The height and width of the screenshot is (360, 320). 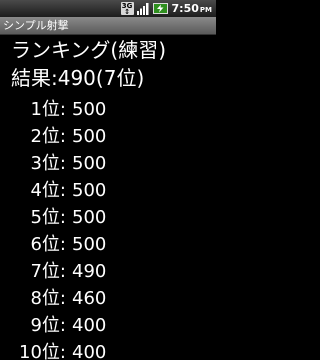 I want to click on status-clock: 7:50PM, so click(x=192, y=8).